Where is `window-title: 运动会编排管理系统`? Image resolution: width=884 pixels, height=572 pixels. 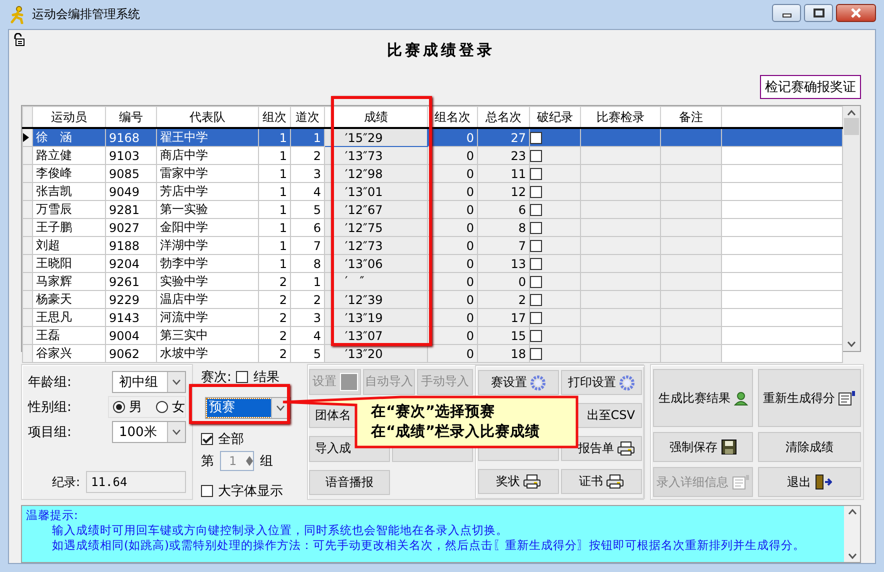
window-title: 运动会编排管理系统 is located at coordinates (86, 14).